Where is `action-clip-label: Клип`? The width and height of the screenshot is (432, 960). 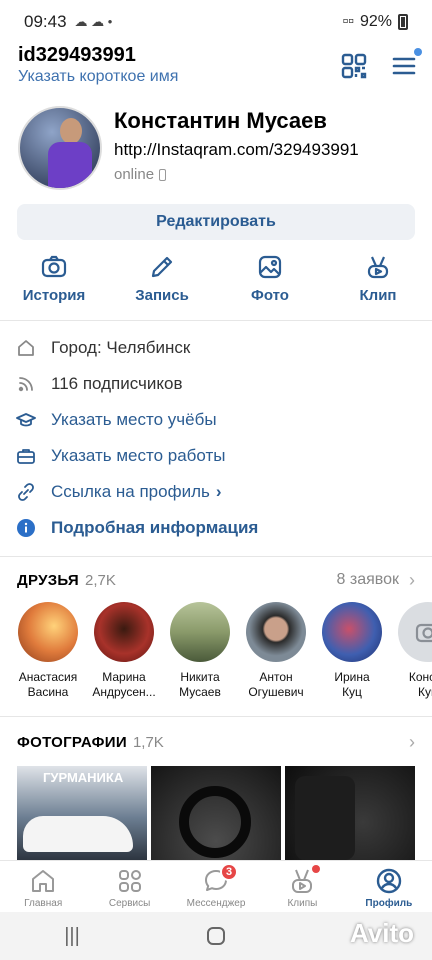 action-clip-label: Клип is located at coordinates (378, 295).